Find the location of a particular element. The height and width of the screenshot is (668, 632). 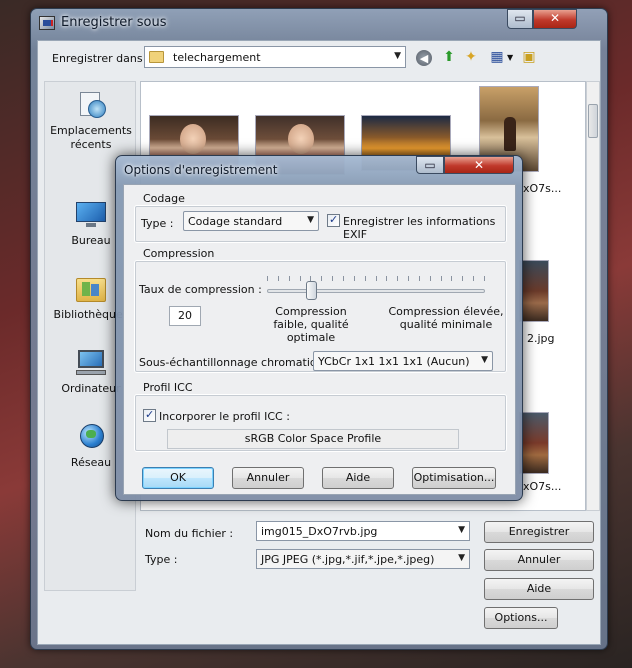

exif-label: Enregistrer les informations EXIF is located at coordinates (419, 228).